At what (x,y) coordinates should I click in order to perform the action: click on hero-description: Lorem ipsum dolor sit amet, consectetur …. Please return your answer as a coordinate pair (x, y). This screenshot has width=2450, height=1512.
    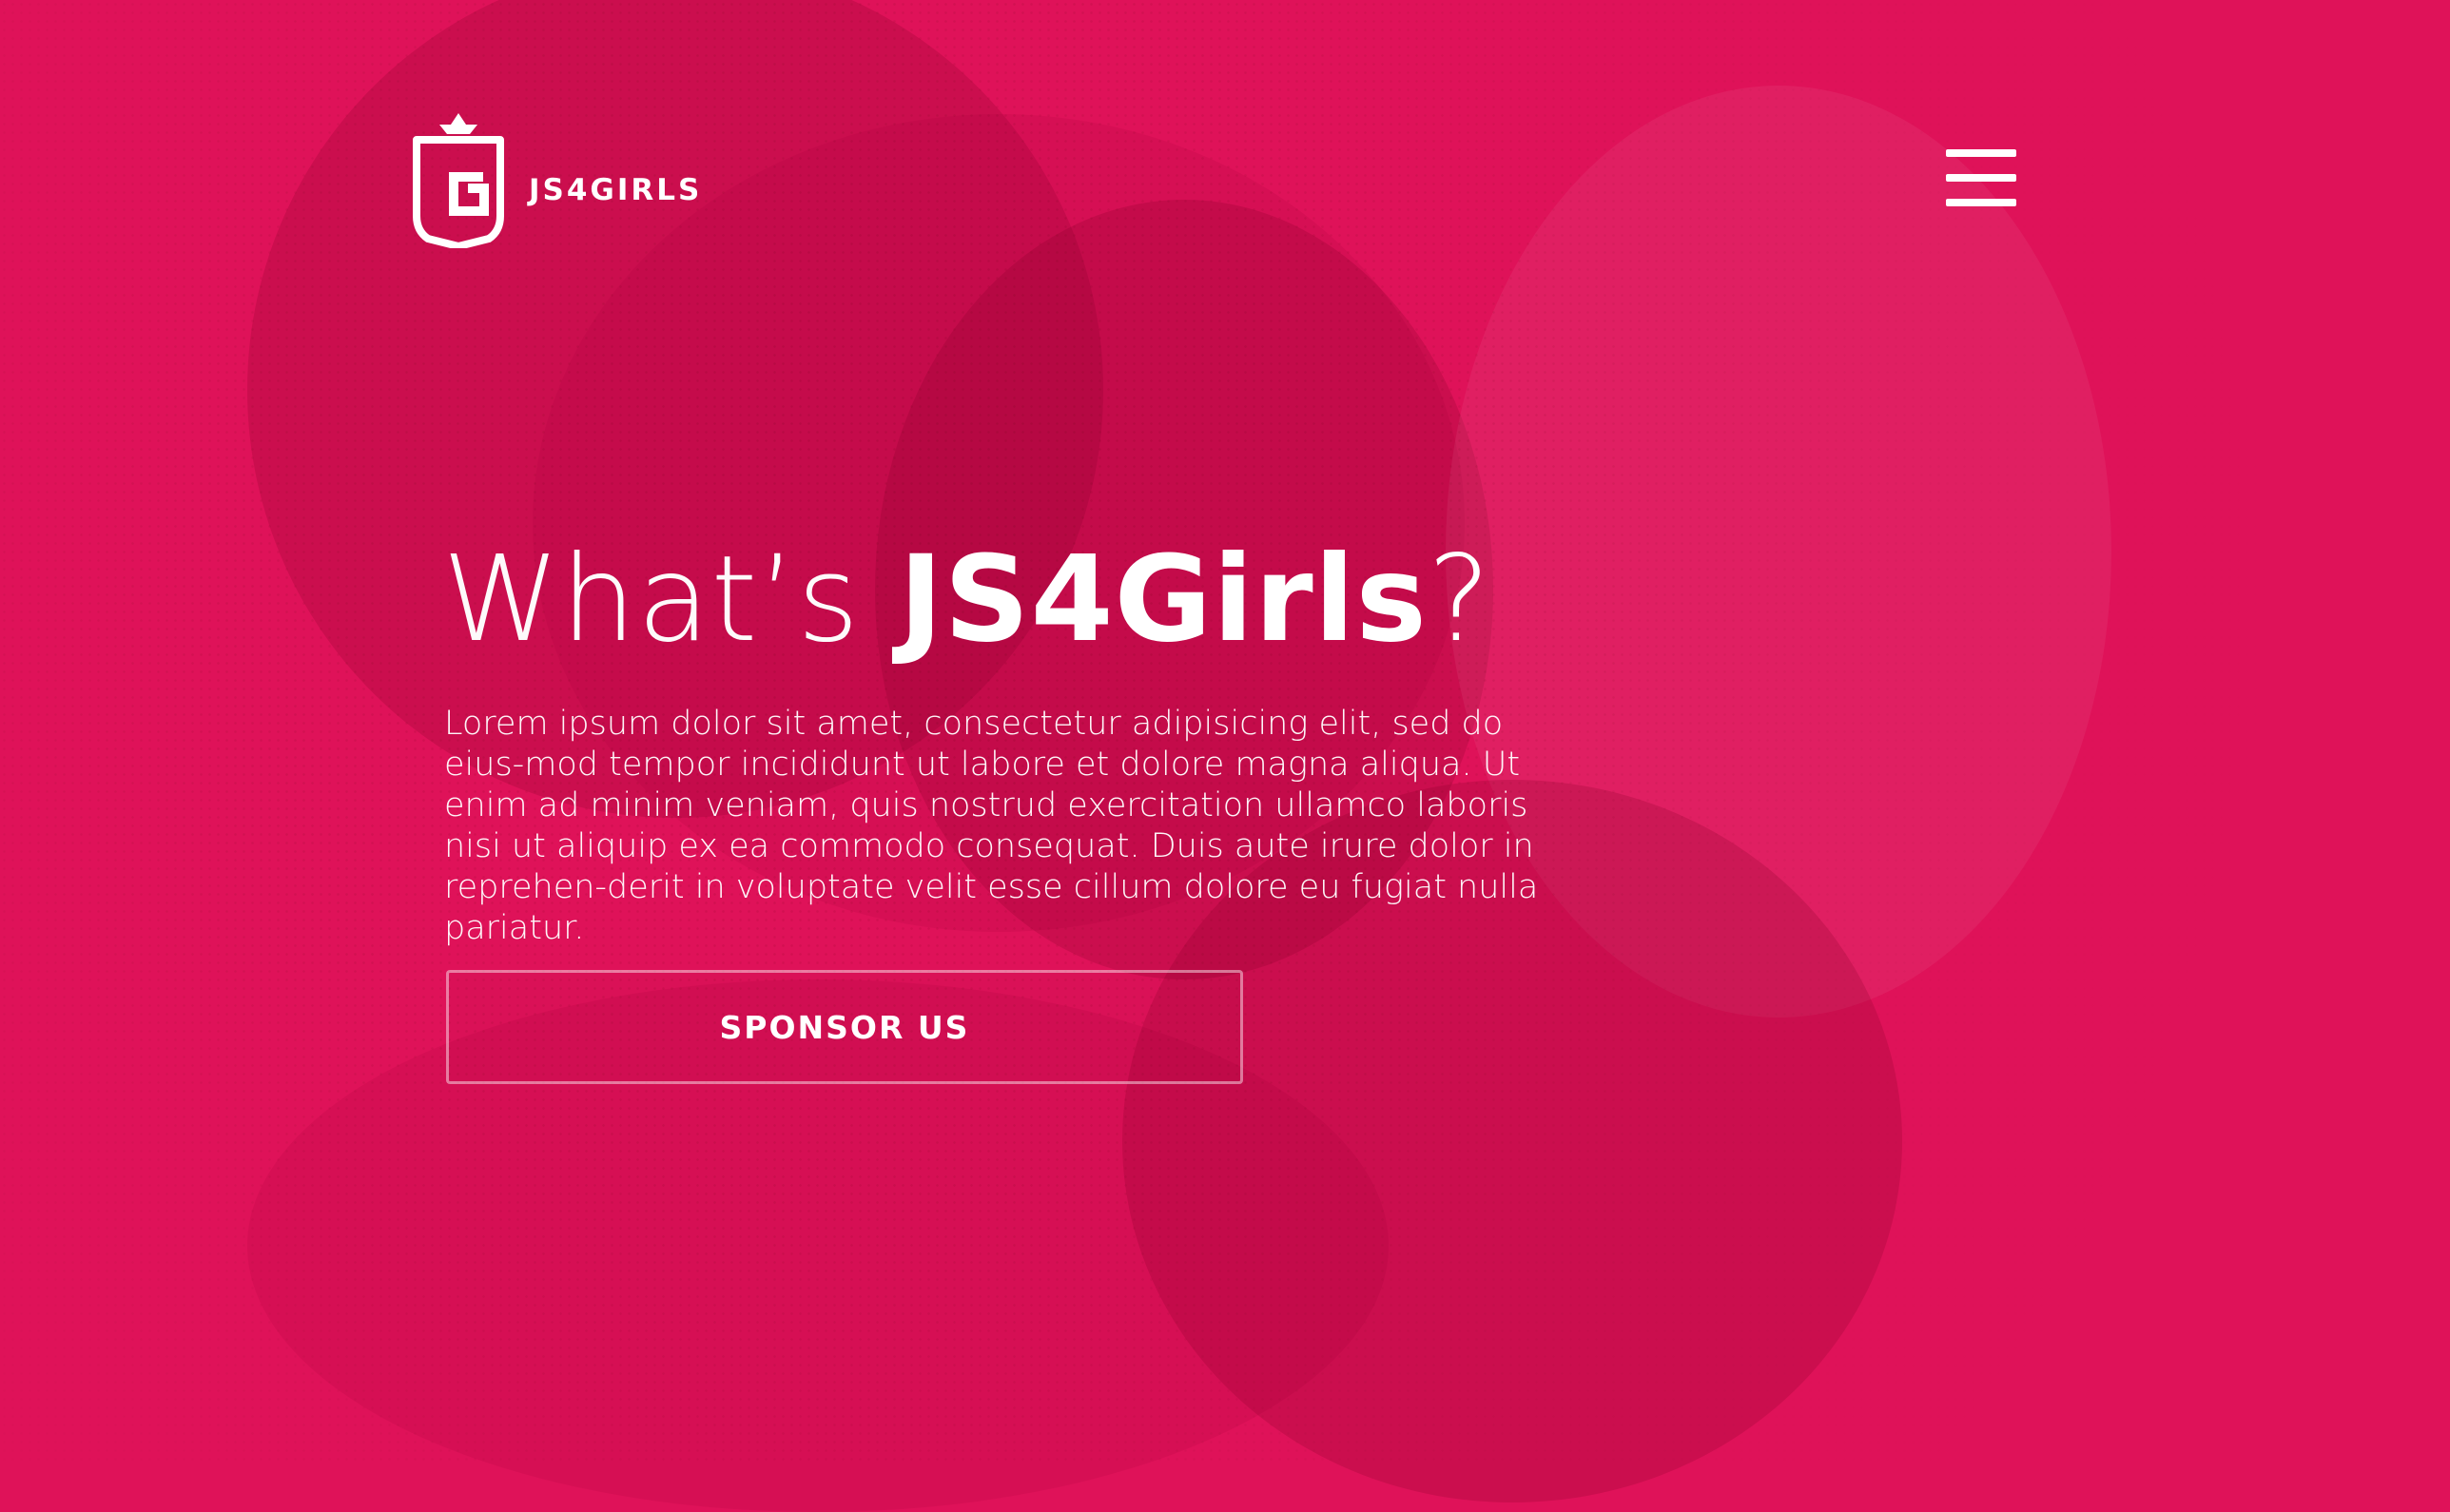
    Looking at the image, I should click on (991, 827).